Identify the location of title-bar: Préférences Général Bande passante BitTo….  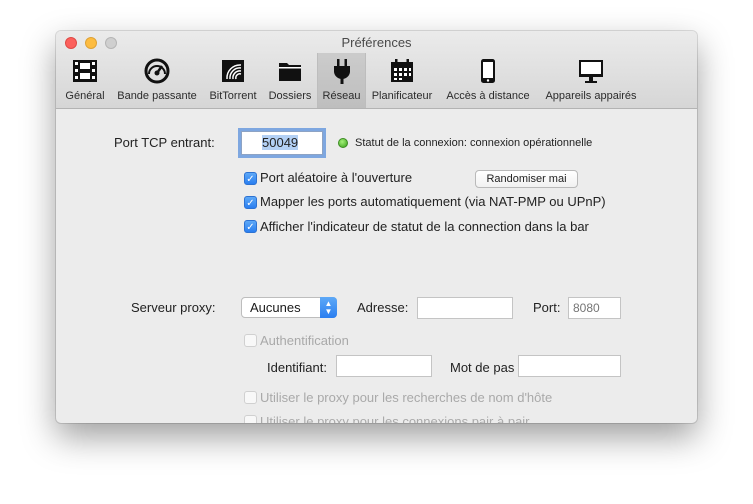
(376, 70).